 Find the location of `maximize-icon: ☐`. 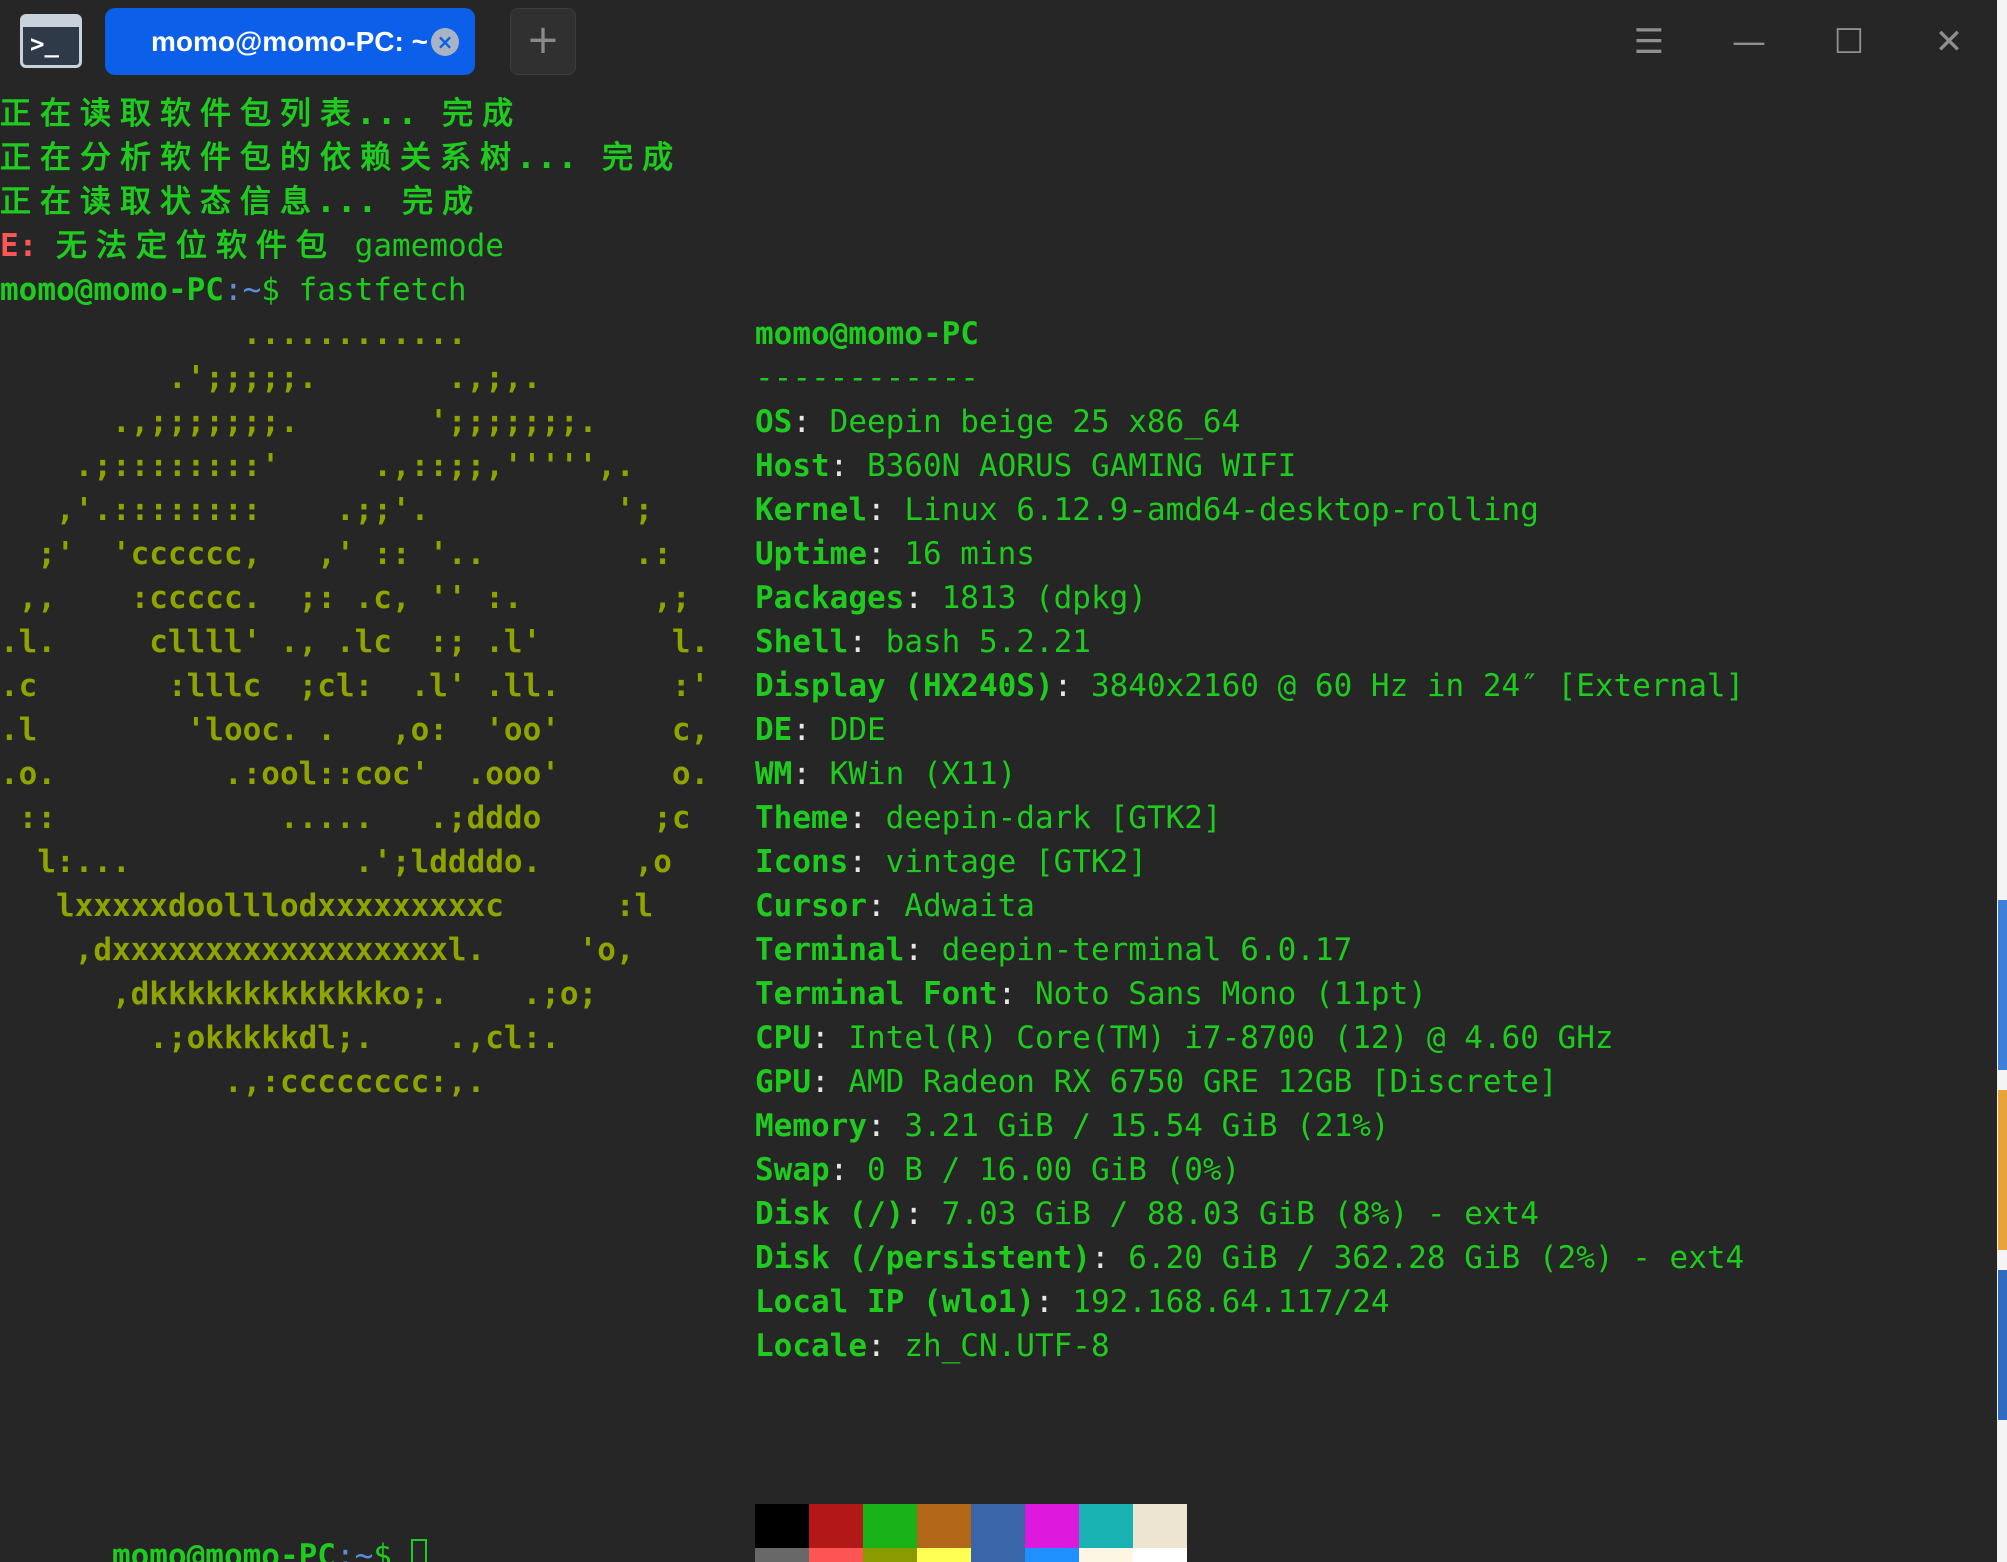

maximize-icon: ☐ is located at coordinates (1849, 42).